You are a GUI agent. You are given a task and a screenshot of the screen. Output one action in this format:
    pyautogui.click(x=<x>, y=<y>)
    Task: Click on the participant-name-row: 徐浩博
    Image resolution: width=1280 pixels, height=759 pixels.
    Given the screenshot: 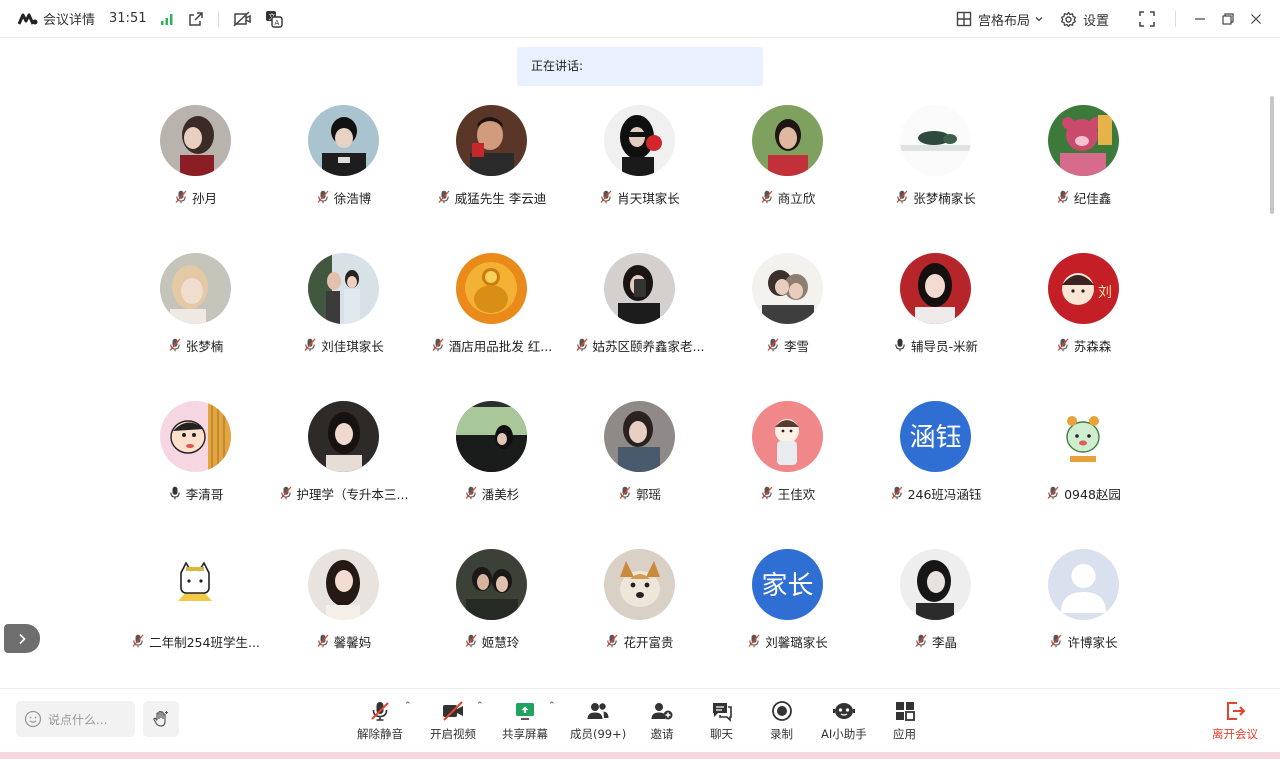 What is the action you would take?
    pyautogui.click(x=344, y=197)
    